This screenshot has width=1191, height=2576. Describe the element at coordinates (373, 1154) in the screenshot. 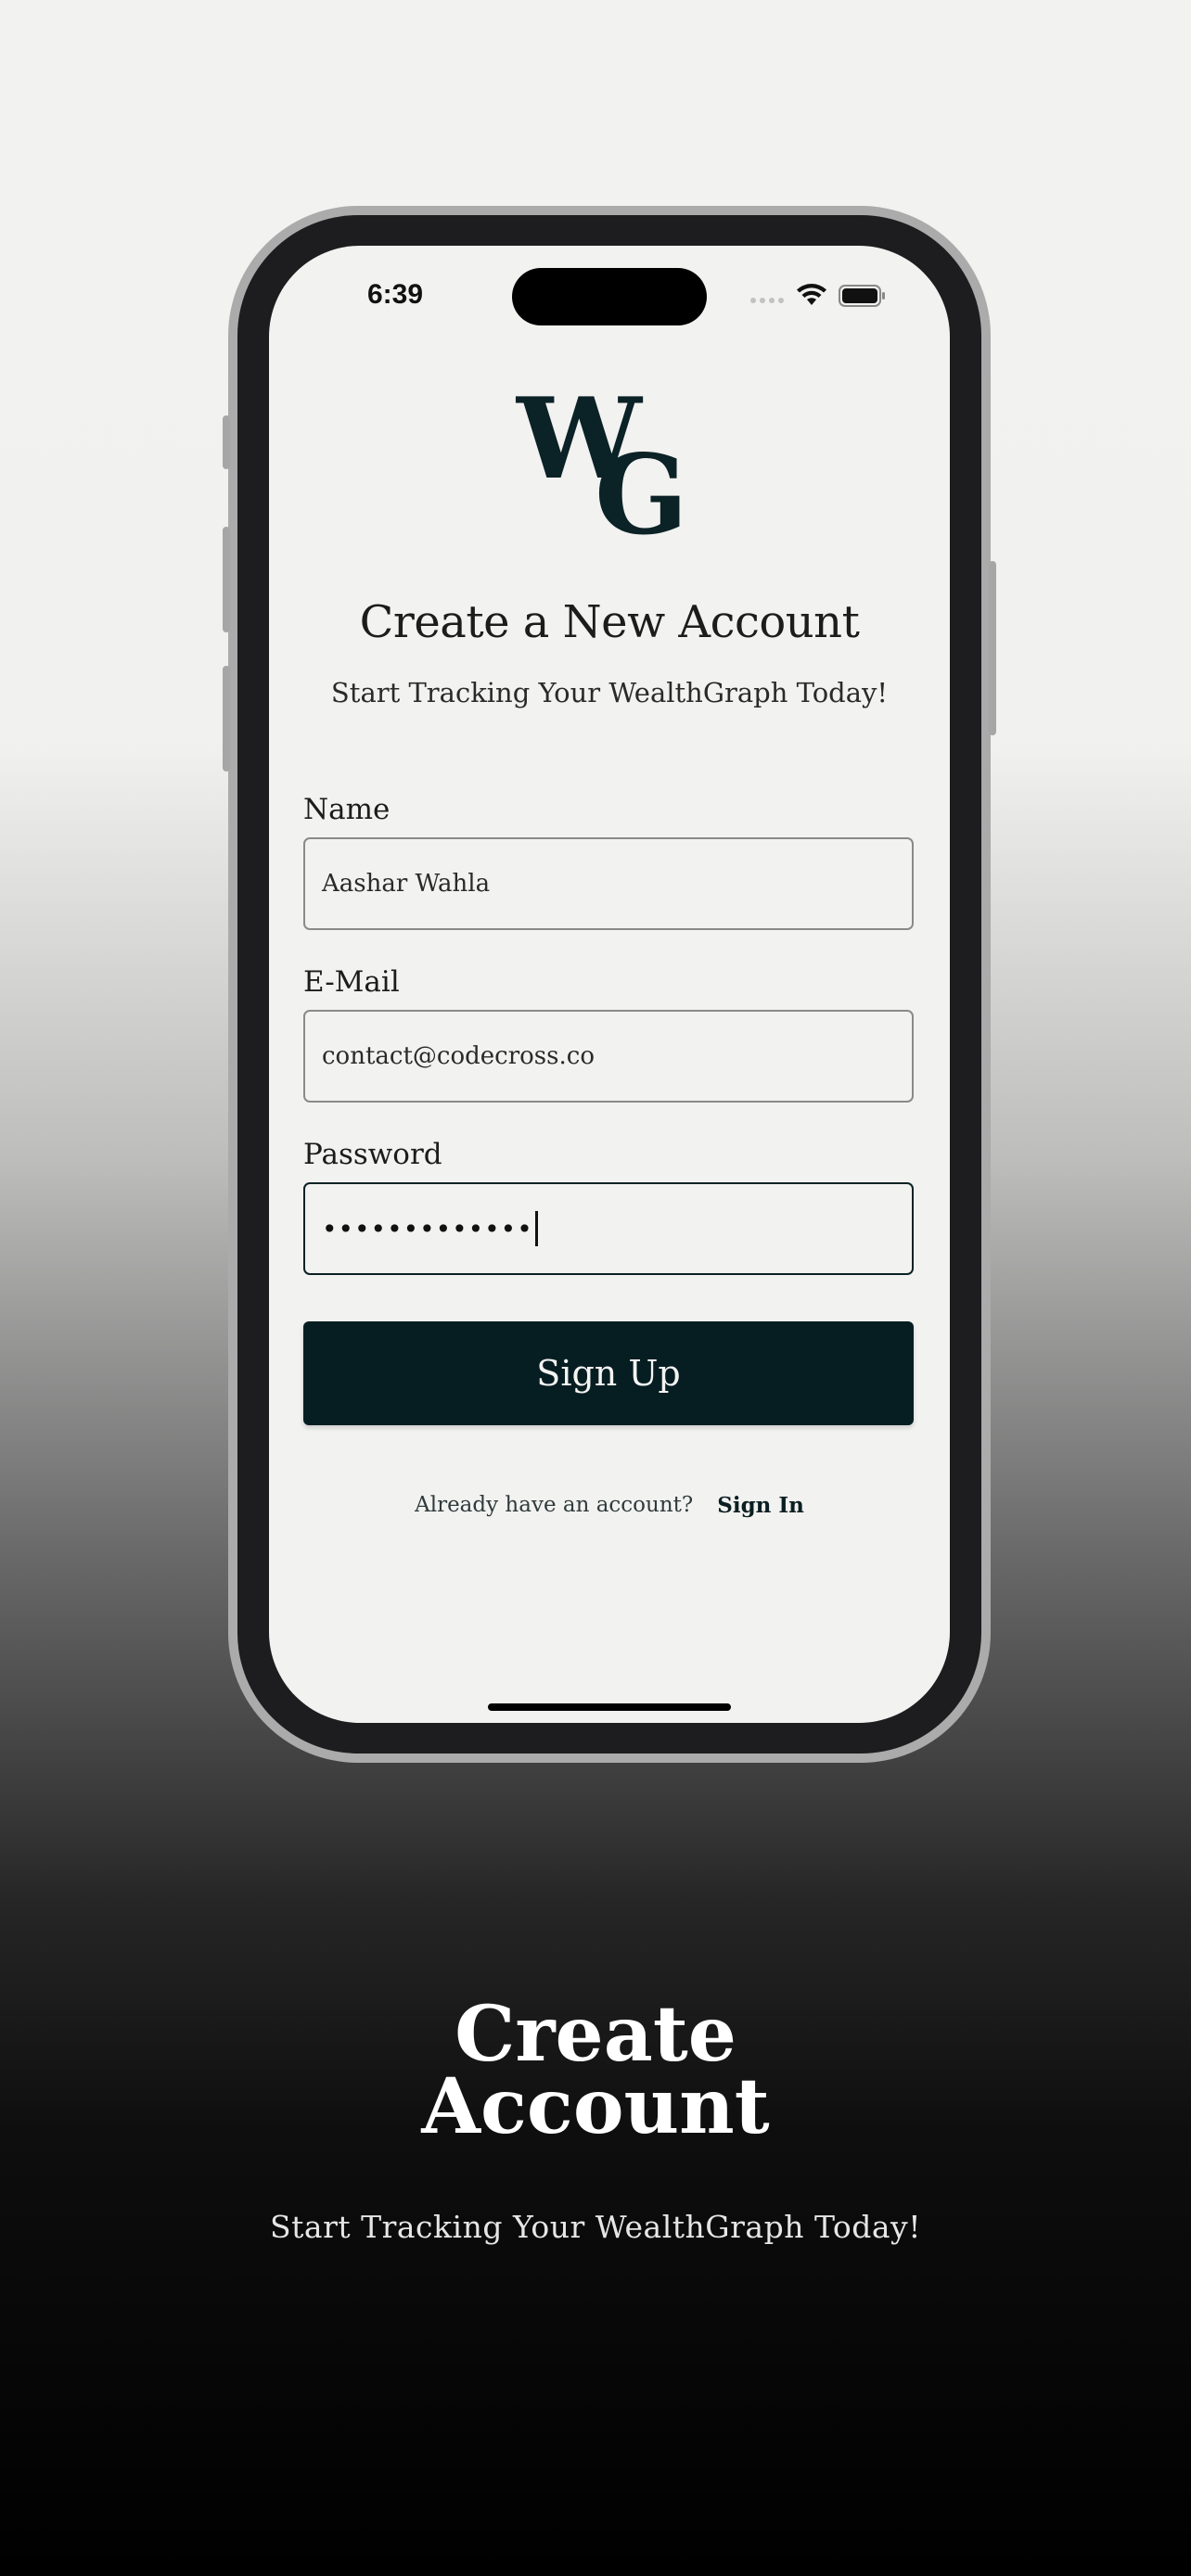

I see `password-label: Password` at that location.